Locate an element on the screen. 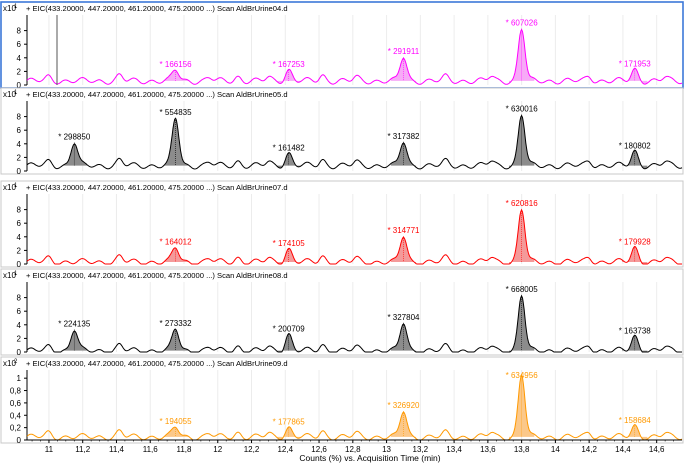 This screenshot has height=465, width=685. x-tick-label: 11,6 is located at coordinates (151, 449).